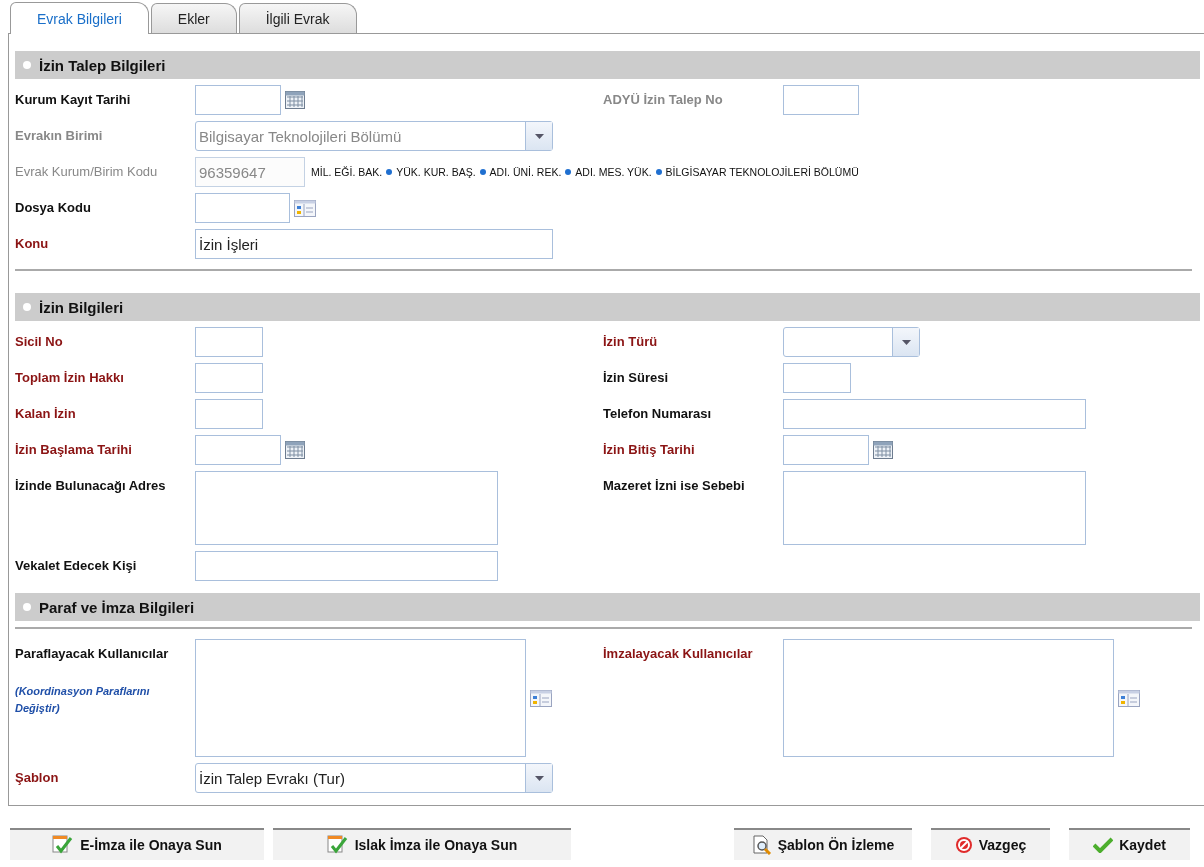  Describe the element at coordinates (79, 18) in the screenshot. I see `tab: Evrak Bilgileri` at that location.